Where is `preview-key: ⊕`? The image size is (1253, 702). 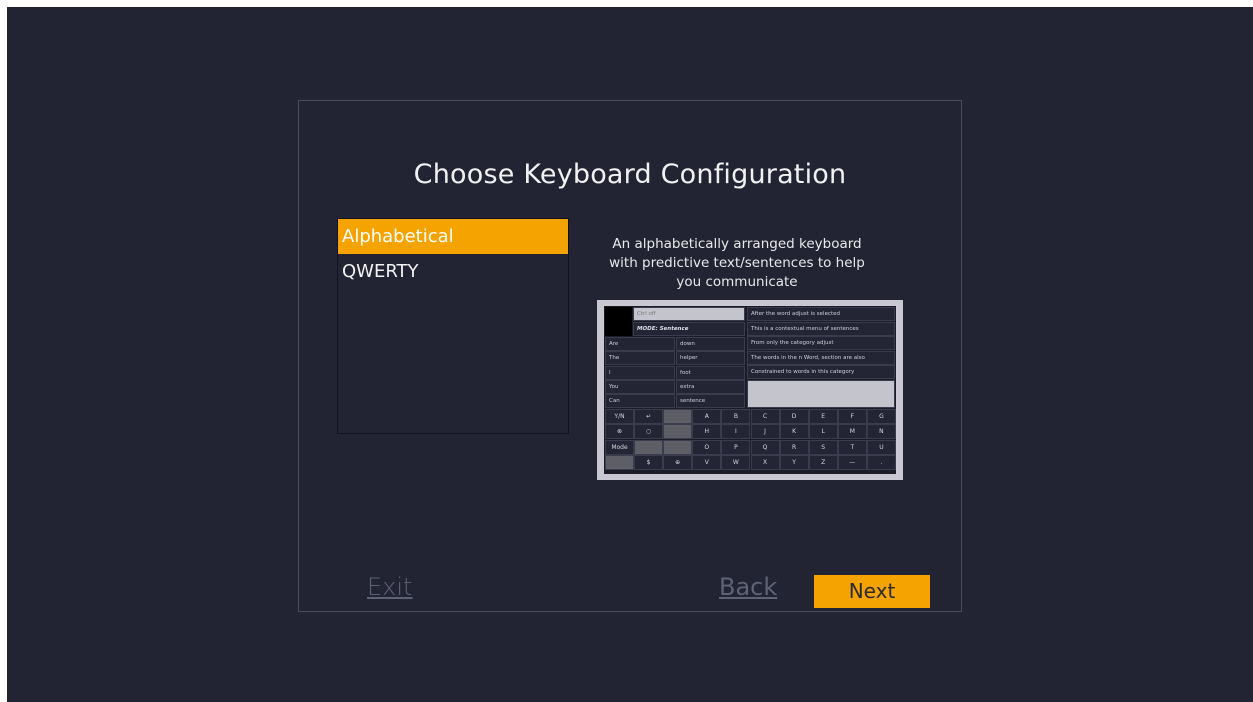
preview-key: ⊕ is located at coordinates (678, 462).